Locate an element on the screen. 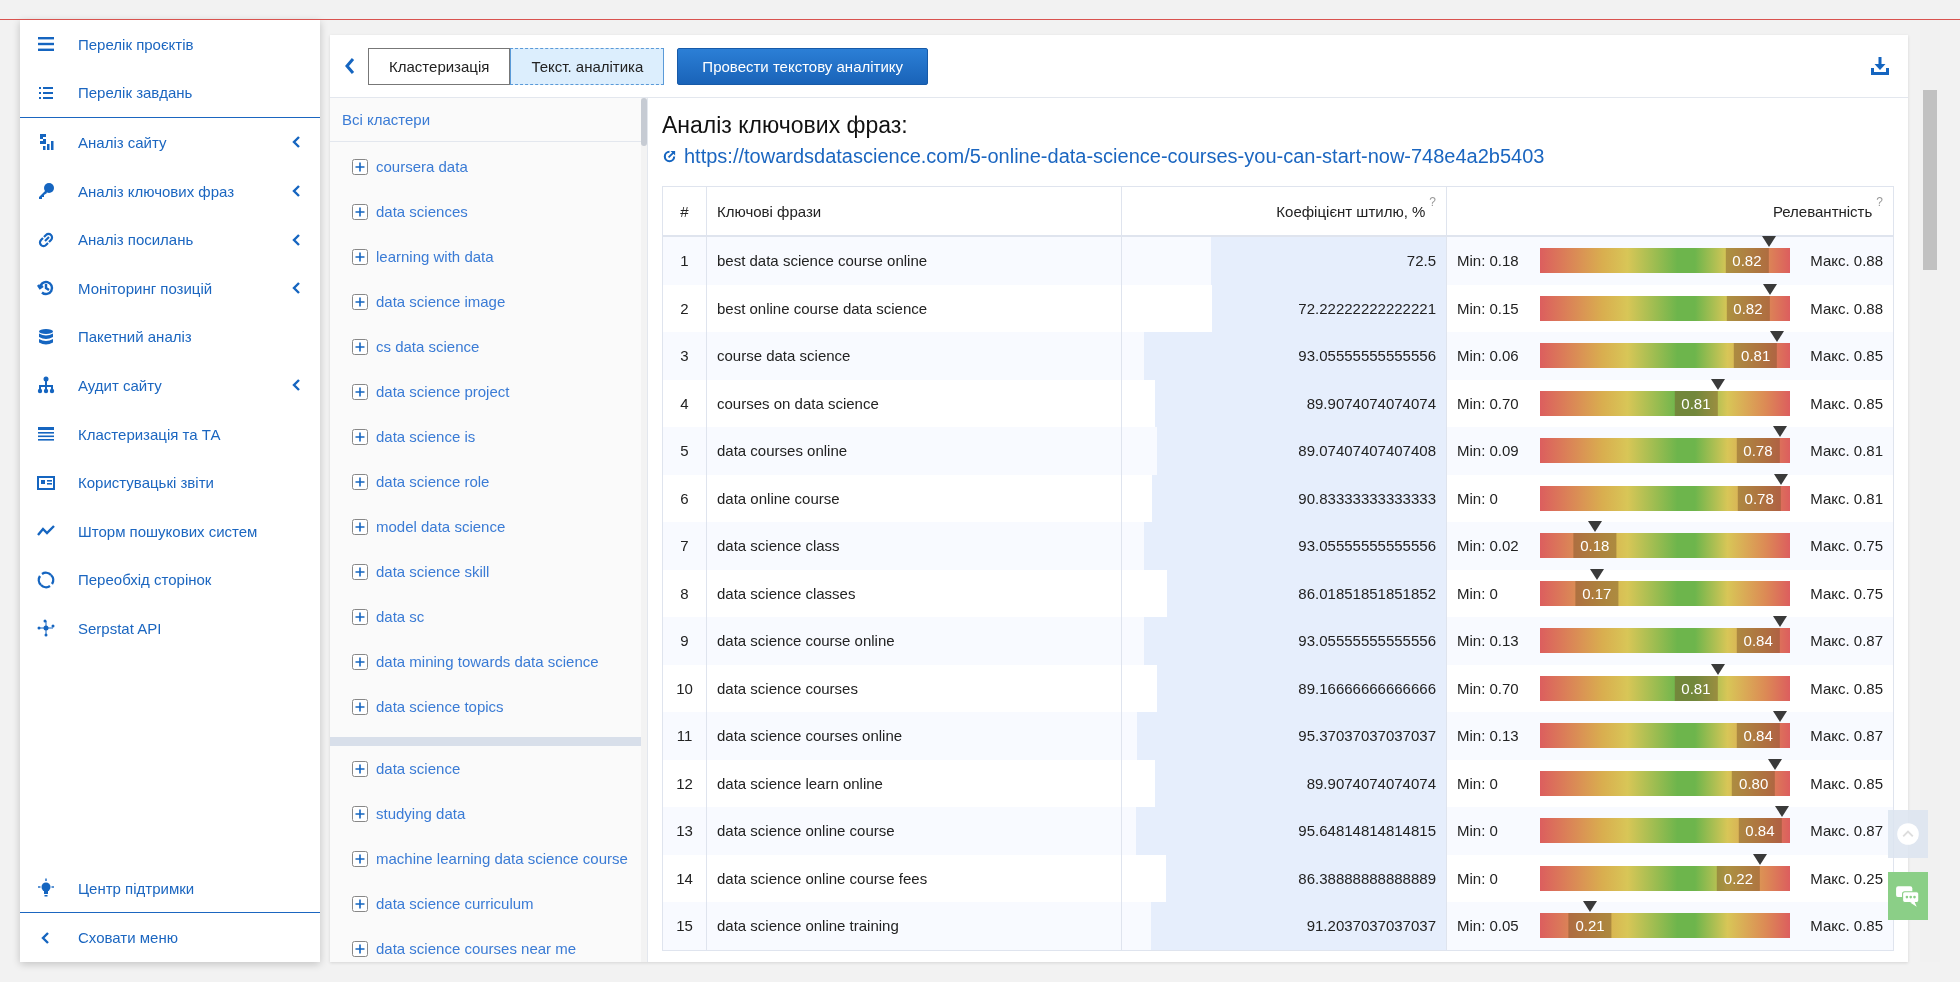 The width and height of the screenshot is (1960, 982). sidebar-item: Моніторинг позицій is located at coordinates (170, 288).